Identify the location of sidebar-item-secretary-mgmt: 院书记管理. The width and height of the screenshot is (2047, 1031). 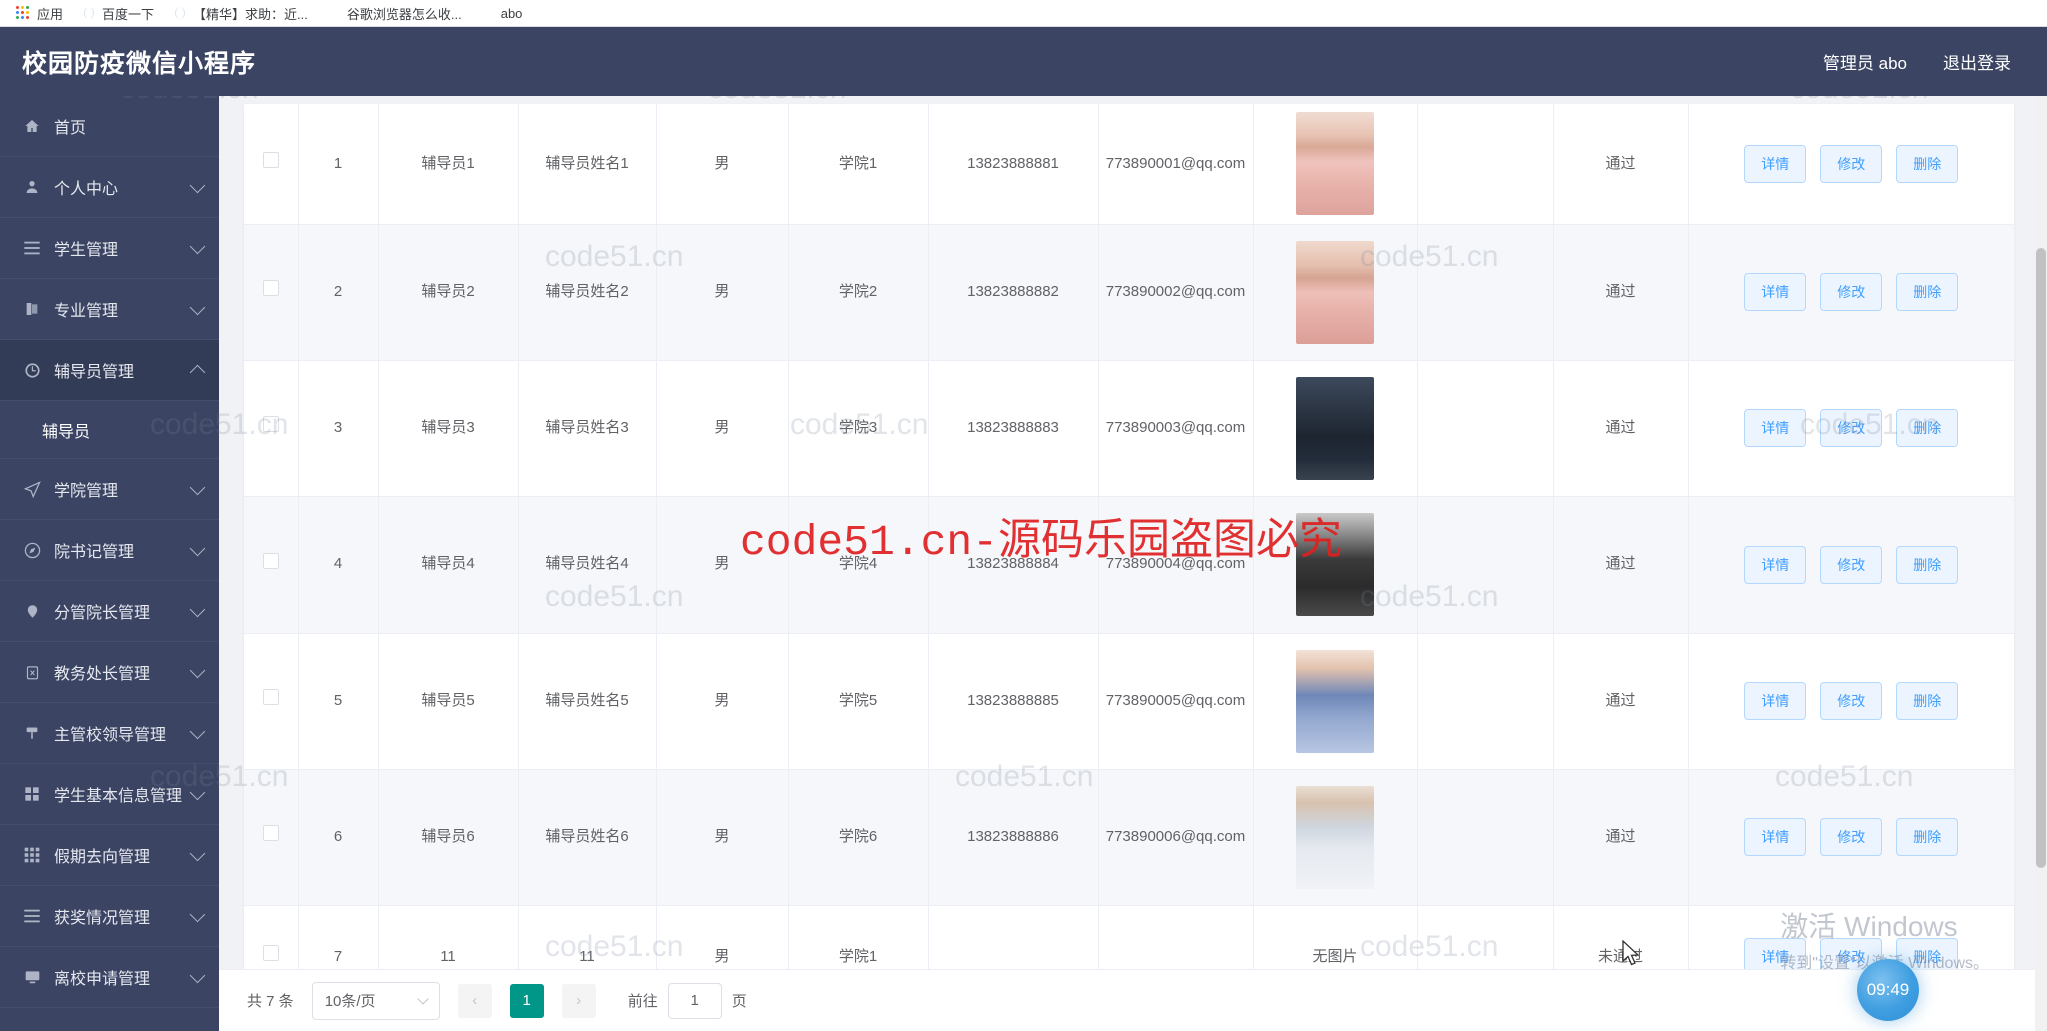
(109, 550).